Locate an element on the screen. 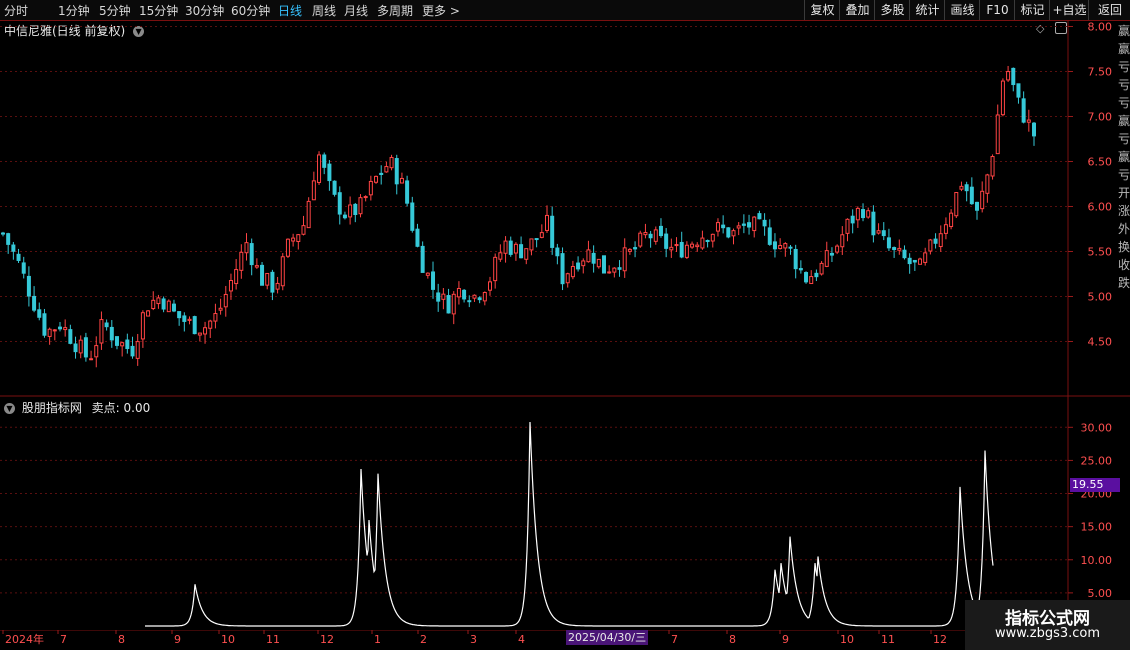 This screenshot has height=650, width=1130. watermark-url: www.zbgs3.com is located at coordinates (1047, 633).